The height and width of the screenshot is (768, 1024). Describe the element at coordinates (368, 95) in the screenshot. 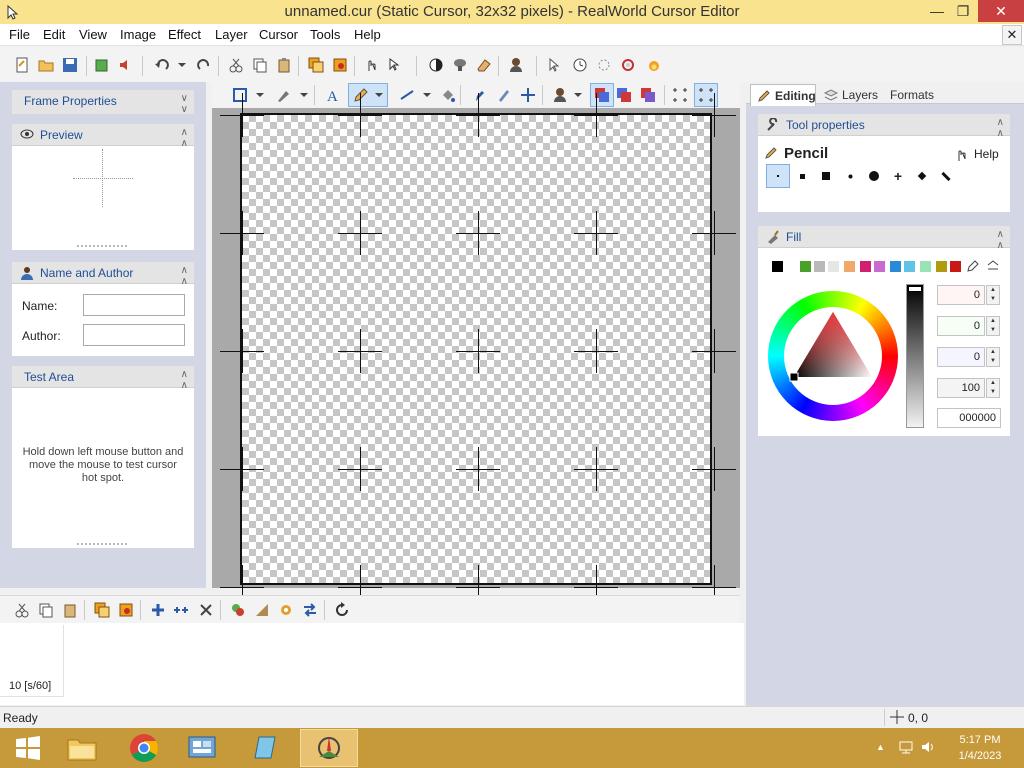

I see `pencil-tool-button` at that location.